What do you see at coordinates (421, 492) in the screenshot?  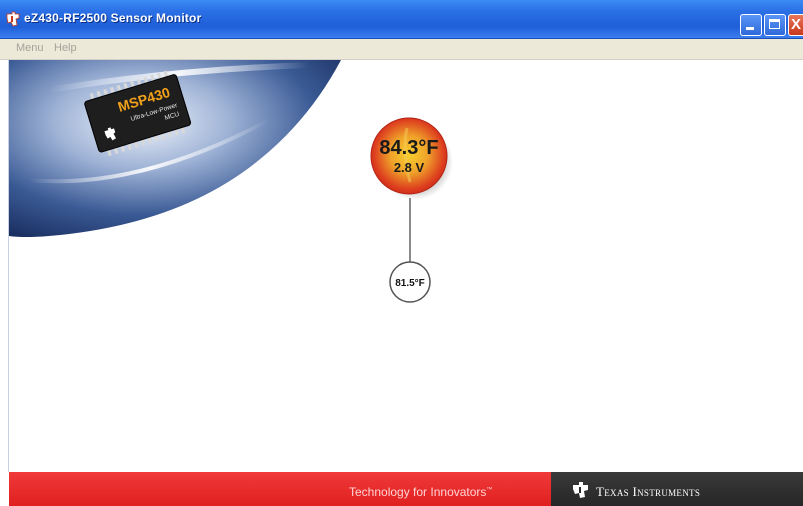 I see `footer-tagline: Technology for Innovators™` at bounding box center [421, 492].